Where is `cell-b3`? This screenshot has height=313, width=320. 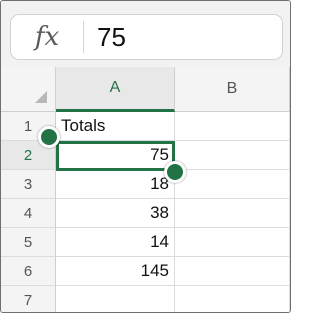
cell-b3 is located at coordinates (232, 184).